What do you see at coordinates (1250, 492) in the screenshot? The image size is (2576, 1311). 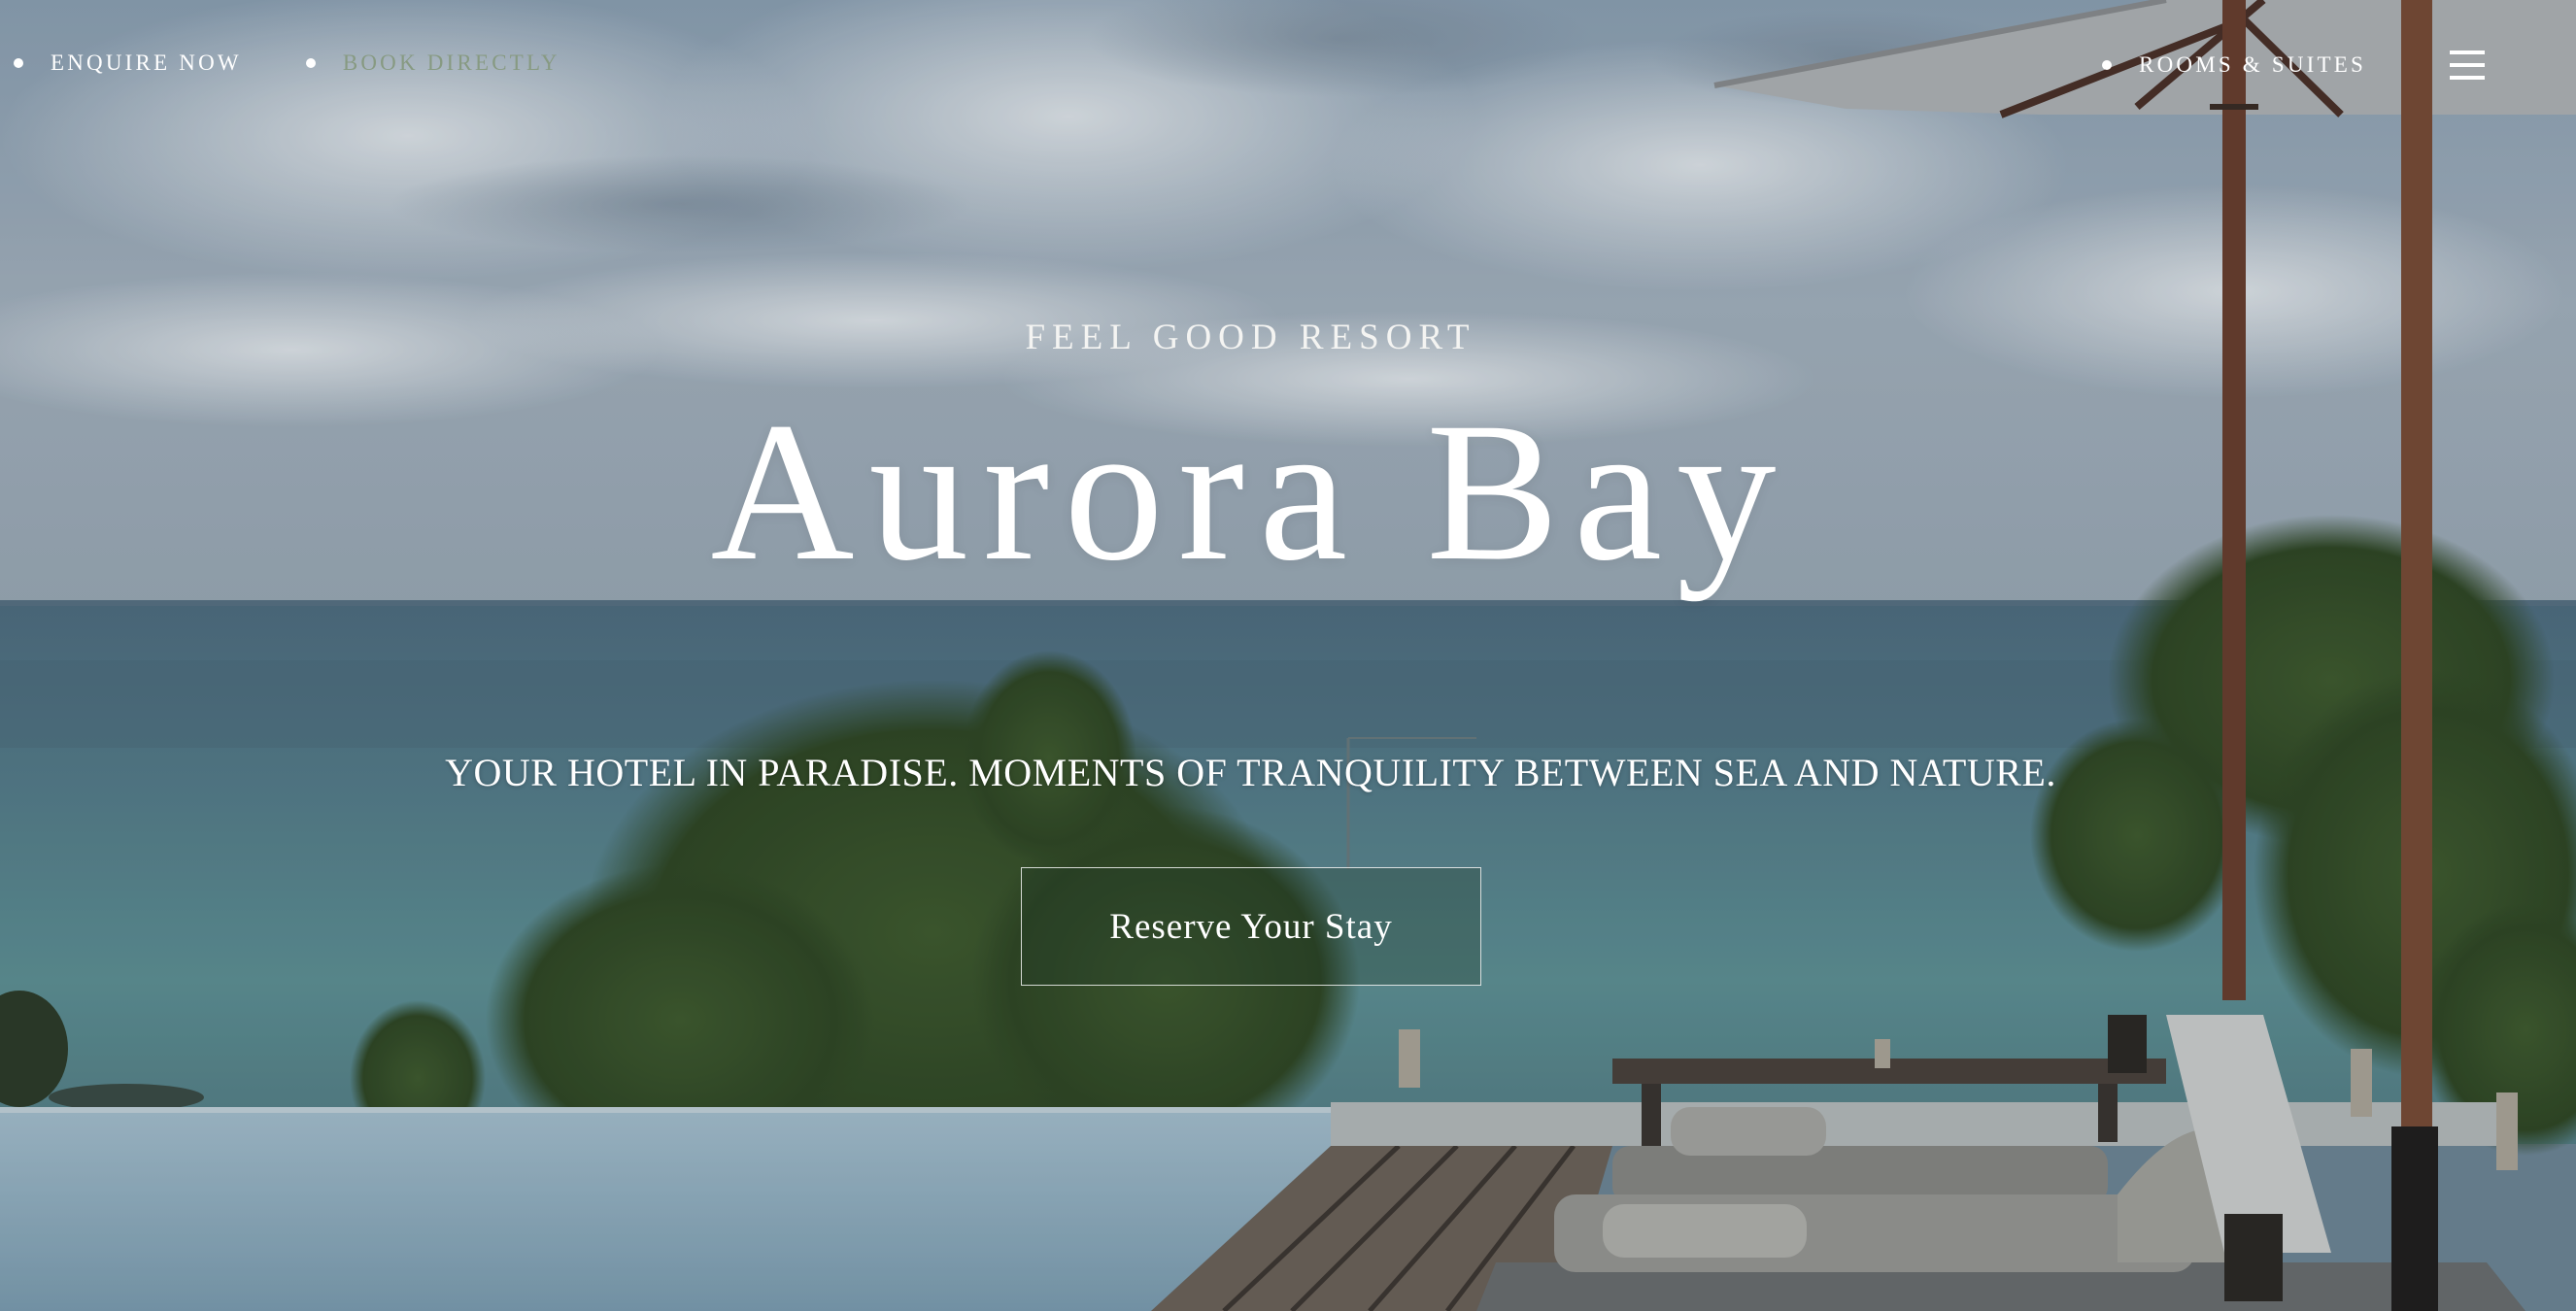 I see `hero-title: Aurora Bay` at bounding box center [1250, 492].